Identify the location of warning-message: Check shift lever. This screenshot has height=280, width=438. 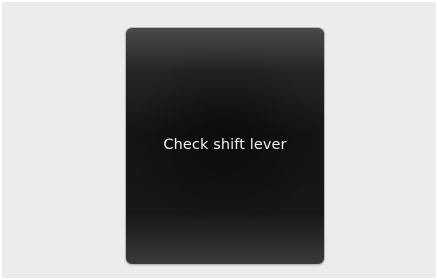
(225, 145).